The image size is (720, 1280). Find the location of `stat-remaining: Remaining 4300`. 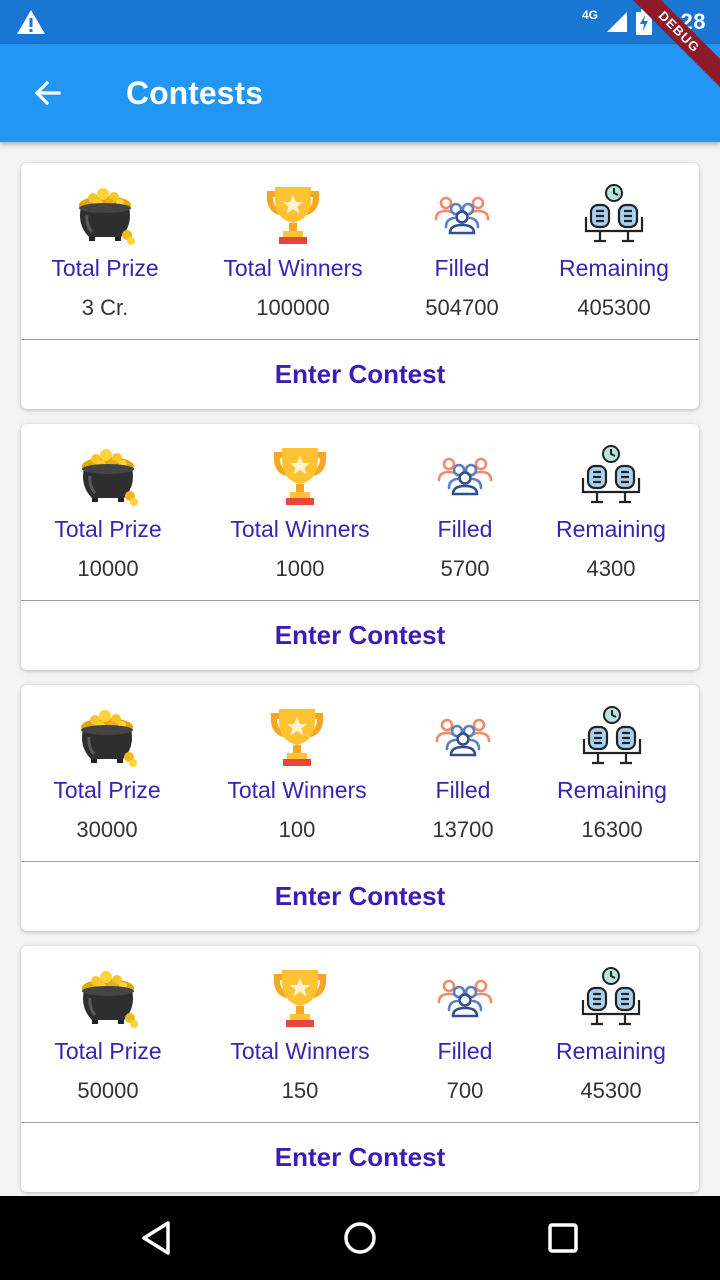

stat-remaining: Remaining 4300 is located at coordinates (611, 512).